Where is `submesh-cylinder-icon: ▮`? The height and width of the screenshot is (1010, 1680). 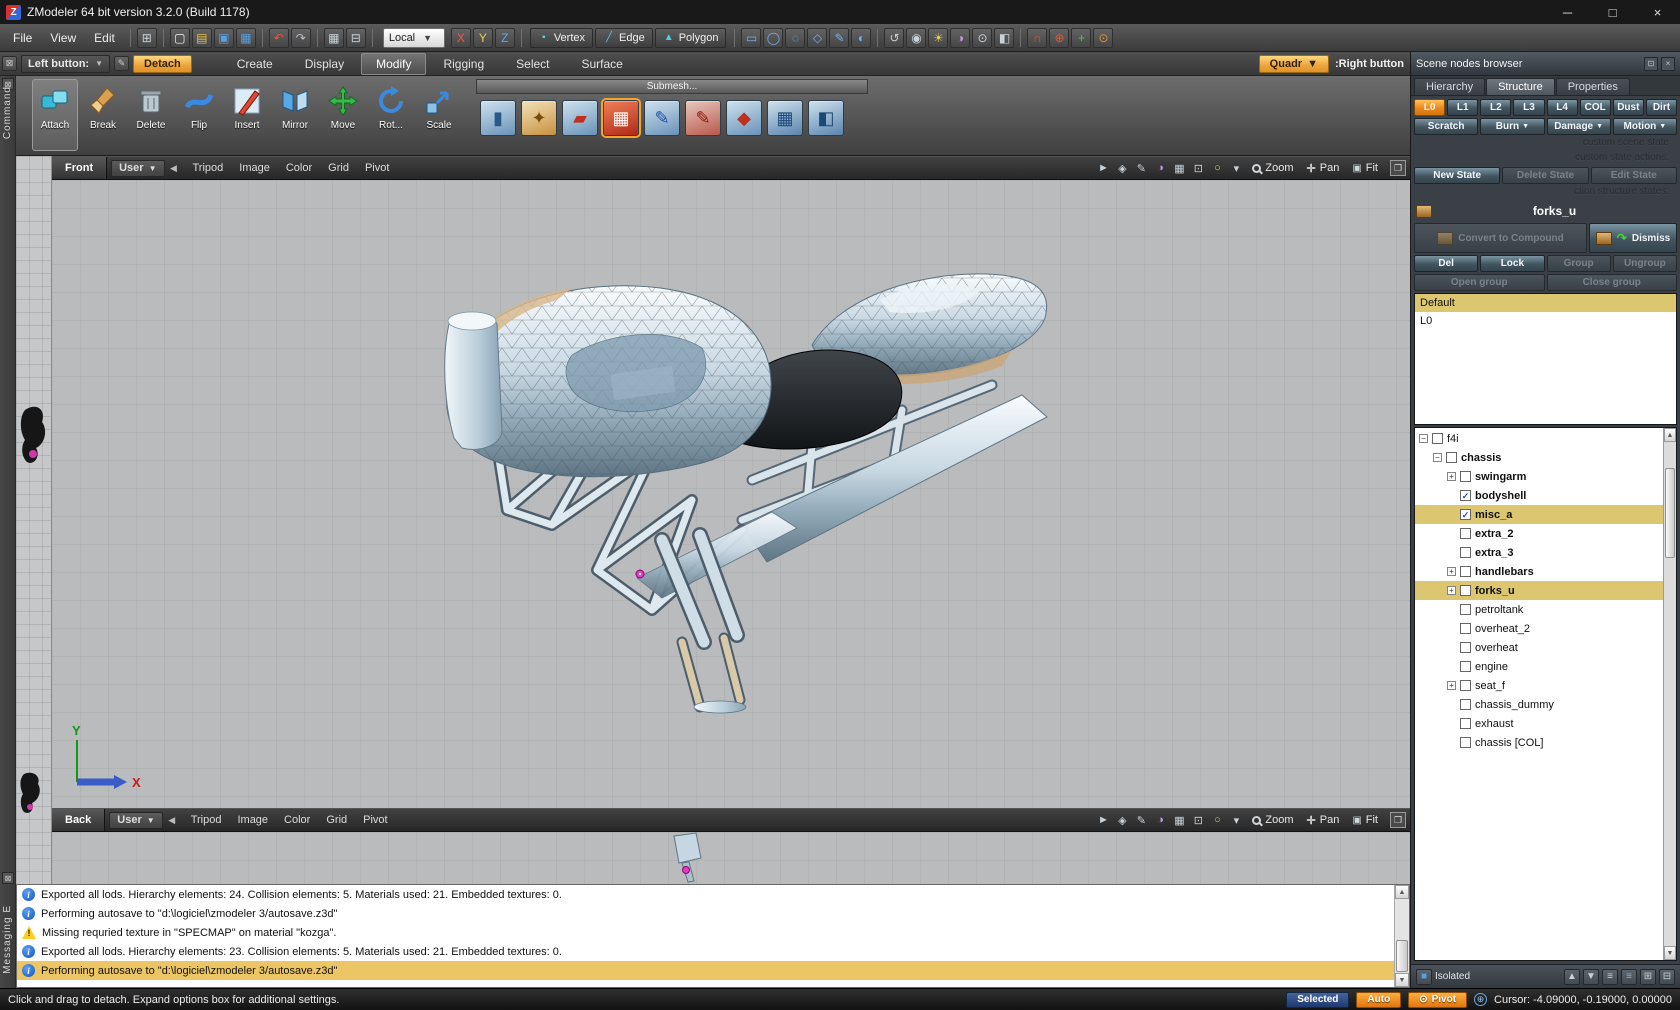
submesh-cylinder-icon: ▮ is located at coordinates (498, 118).